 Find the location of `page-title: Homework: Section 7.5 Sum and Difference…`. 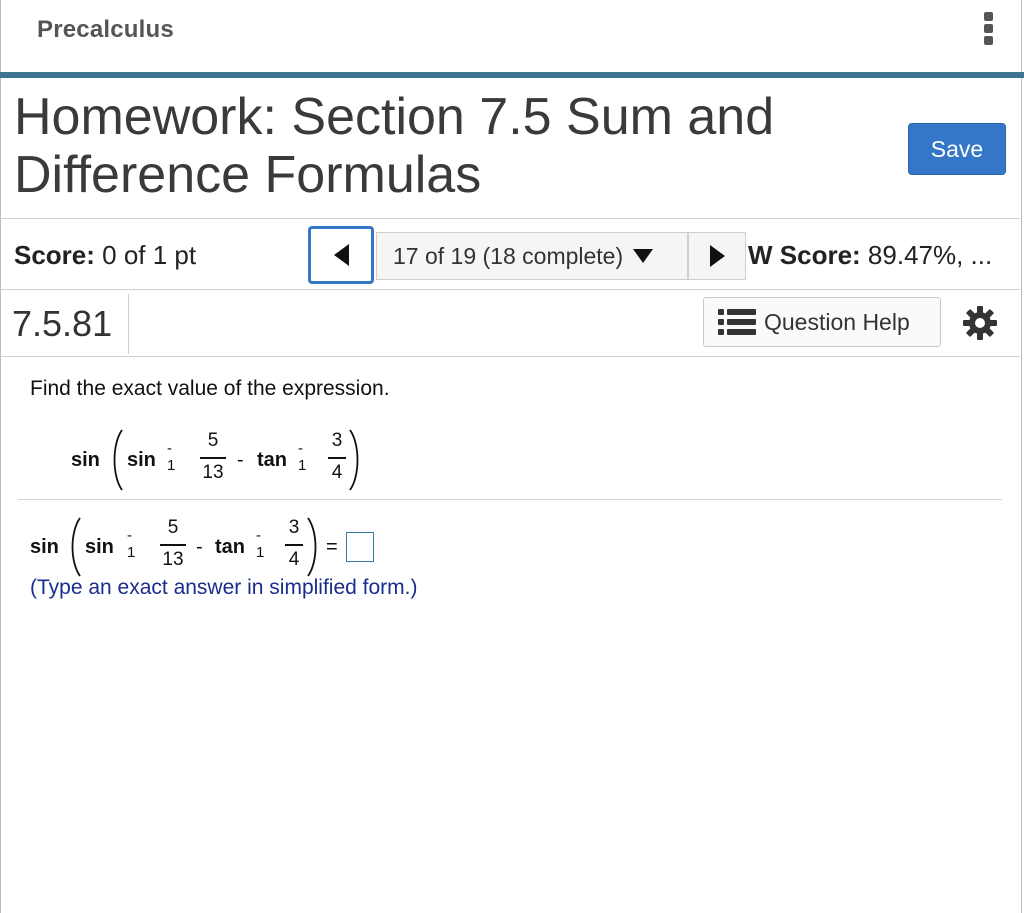

page-title: Homework: Section 7.5 Sum and Difference… is located at coordinates (394, 146).